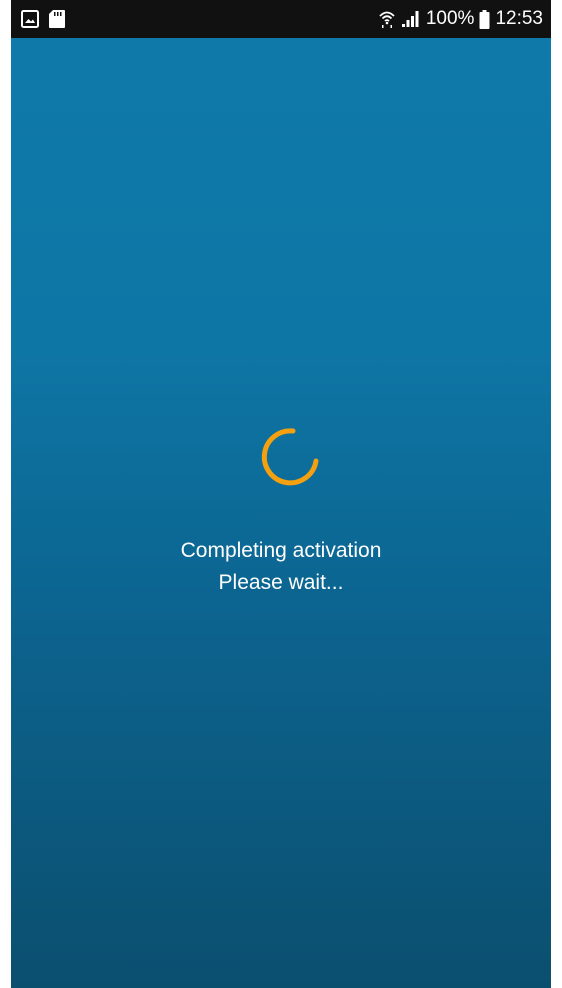 The height and width of the screenshot is (988, 562). What do you see at coordinates (30, 19) in the screenshot?
I see `image-icon` at bounding box center [30, 19].